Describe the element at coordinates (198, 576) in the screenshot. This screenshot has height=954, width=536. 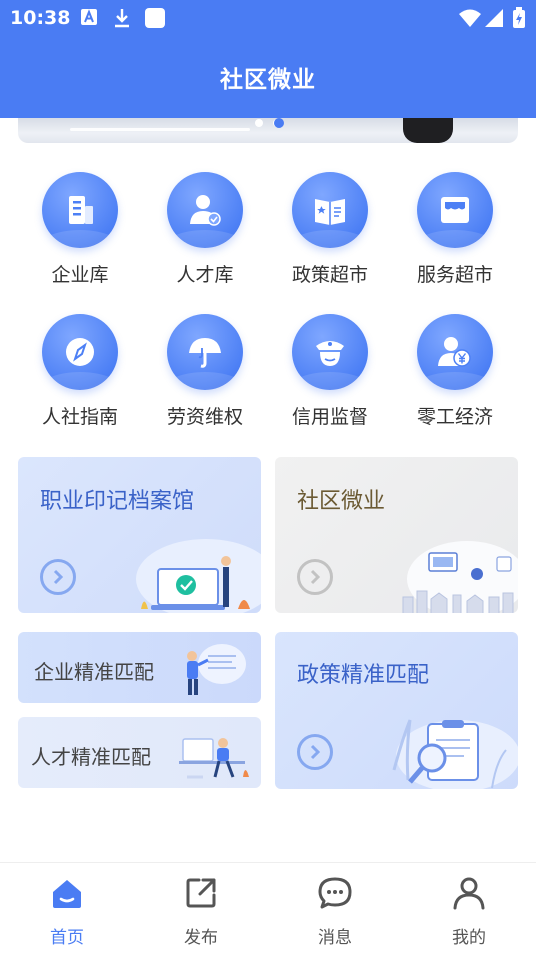
I see `archive-illustration` at that location.